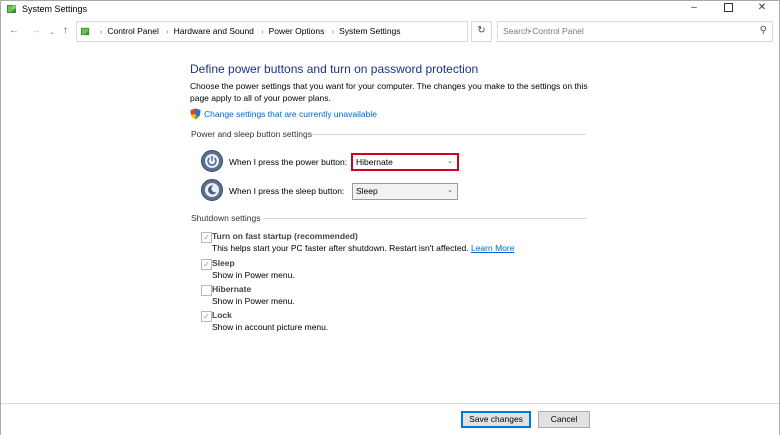  What do you see at coordinates (232, 289) in the screenshot?
I see `hibernate-option-title: Hibernate` at bounding box center [232, 289].